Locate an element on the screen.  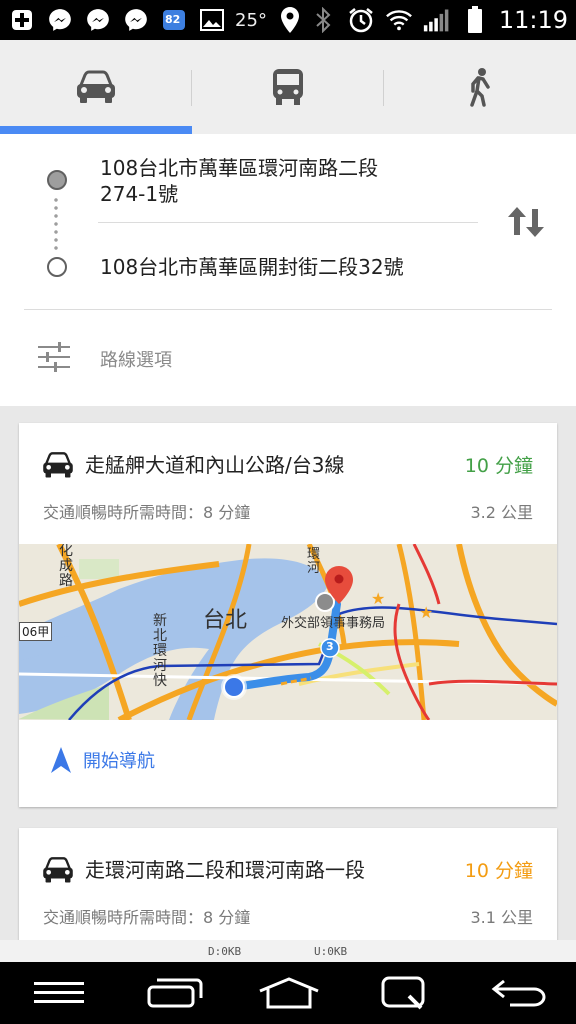
swap-arrows-icon is located at coordinates (526, 222).